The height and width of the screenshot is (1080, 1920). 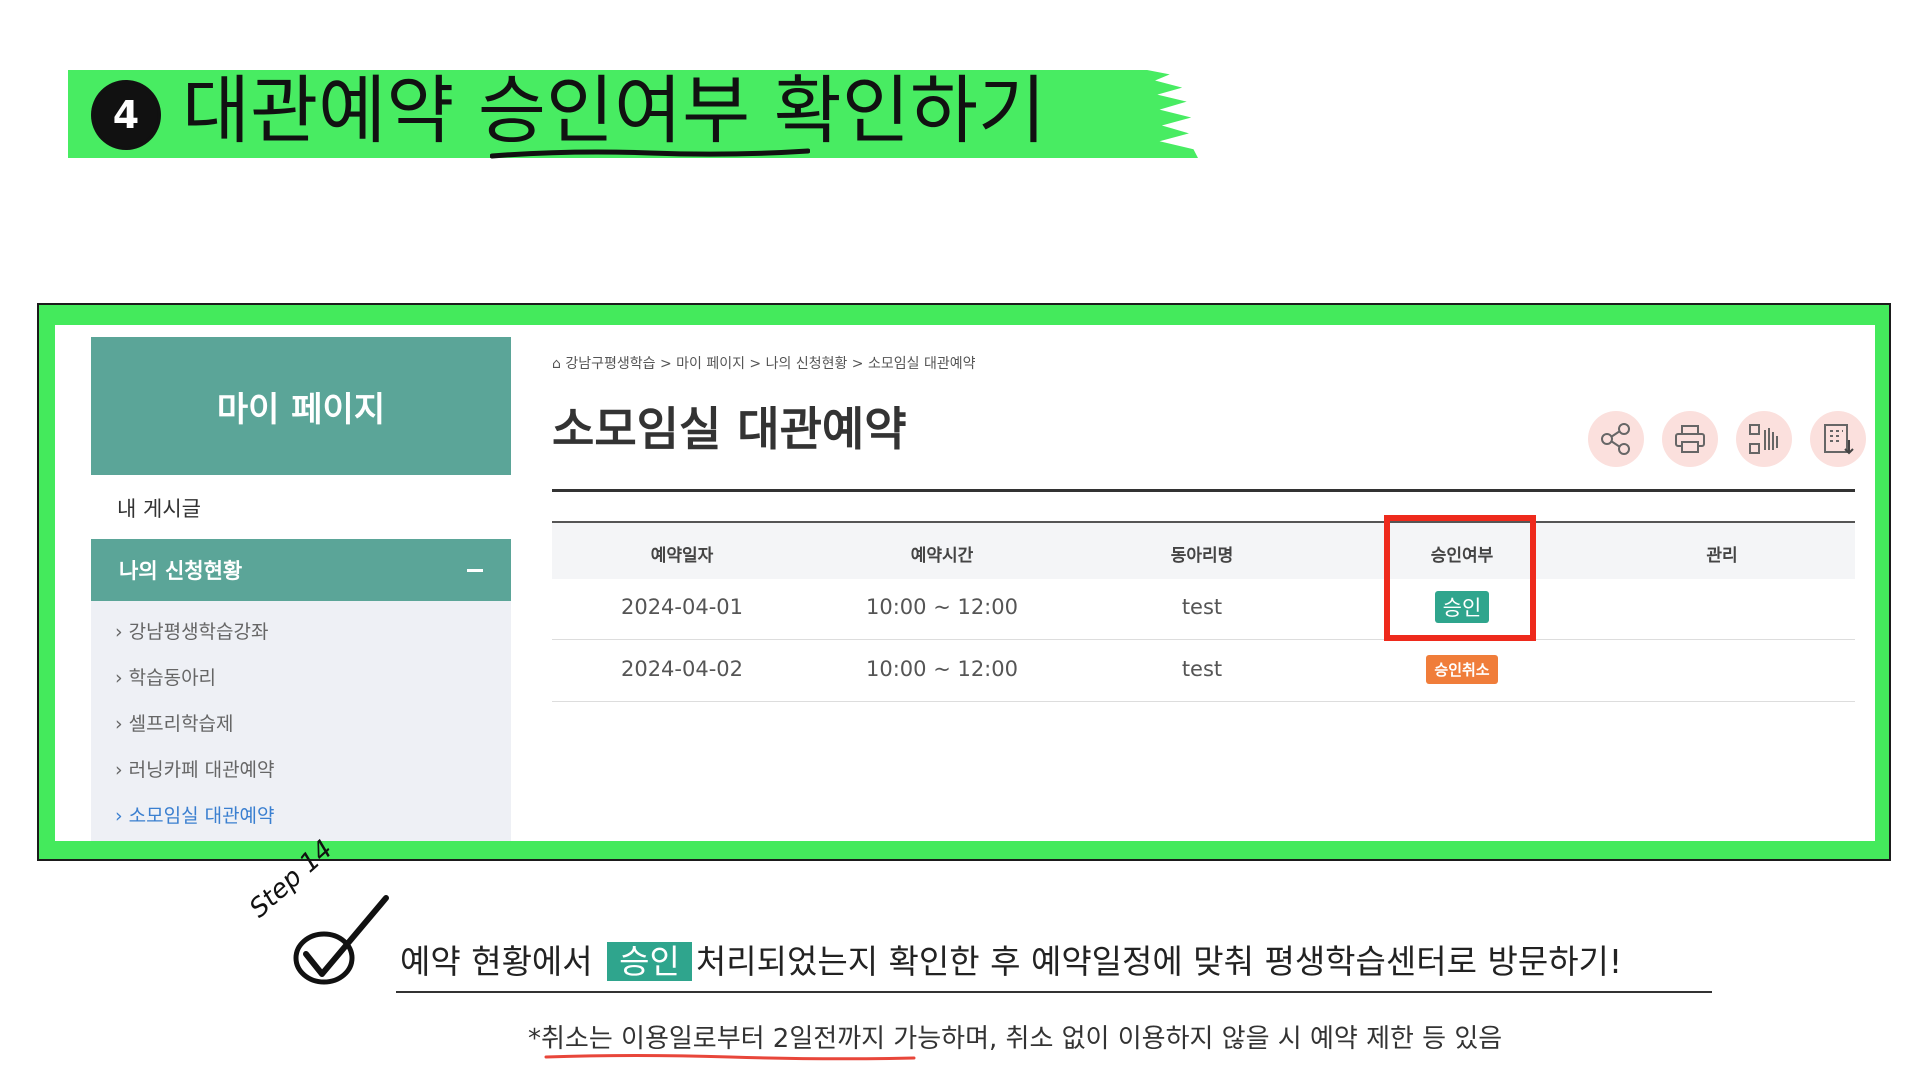 I want to click on table-row: 2024-04-01 10:00 ~ 12:00 test 승인, so click(x=1203, y=608).